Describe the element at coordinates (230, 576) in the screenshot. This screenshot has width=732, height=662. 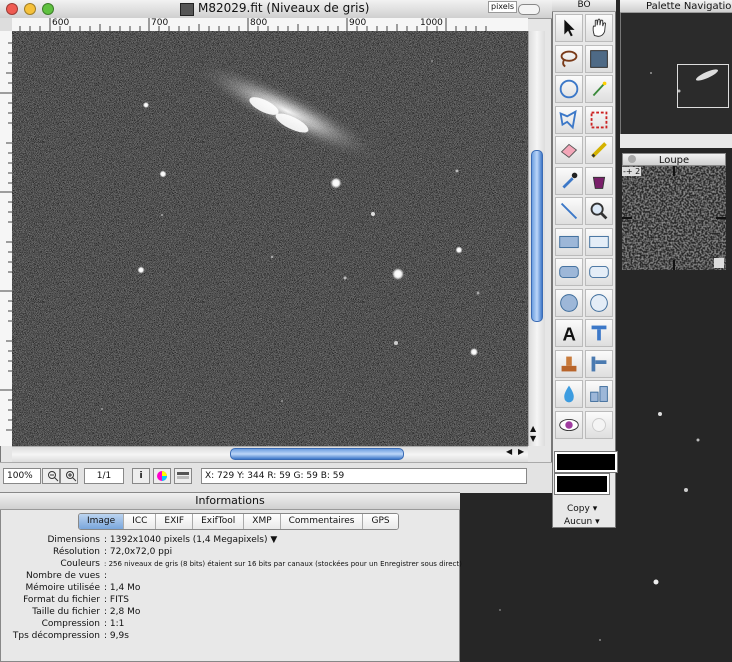
I see `info-row: Nombre de vues:` at that location.